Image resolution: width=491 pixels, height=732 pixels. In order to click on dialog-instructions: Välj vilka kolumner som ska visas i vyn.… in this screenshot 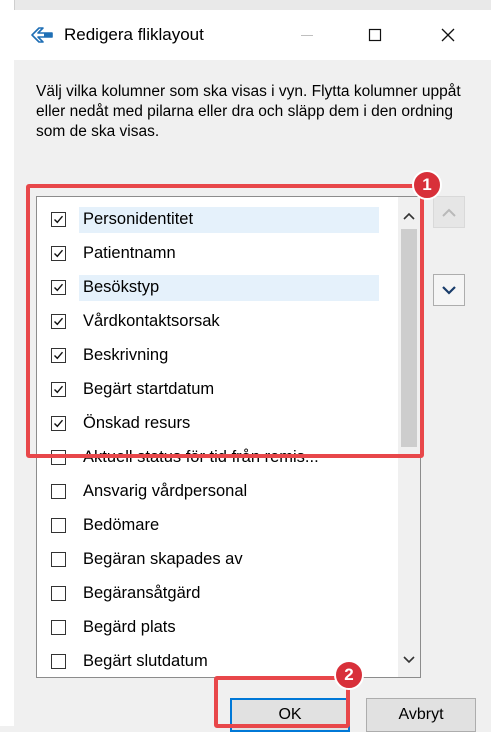, I will do `click(248, 111)`.